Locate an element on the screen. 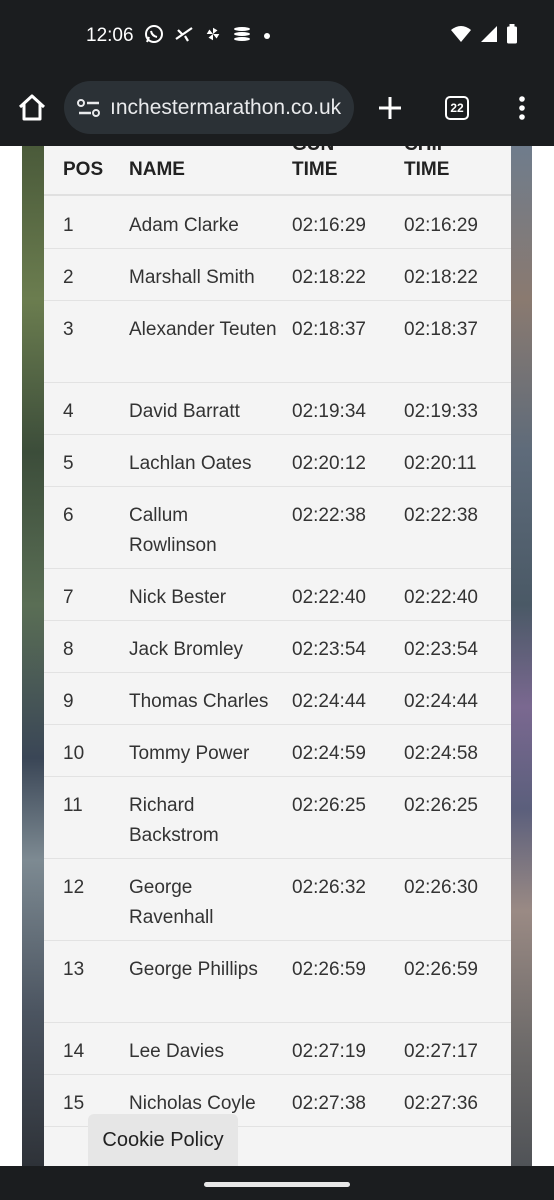 This screenshot has width=554, height=1200. gun-time-cell: 02:20:12 is located at coordinates (329, 463).